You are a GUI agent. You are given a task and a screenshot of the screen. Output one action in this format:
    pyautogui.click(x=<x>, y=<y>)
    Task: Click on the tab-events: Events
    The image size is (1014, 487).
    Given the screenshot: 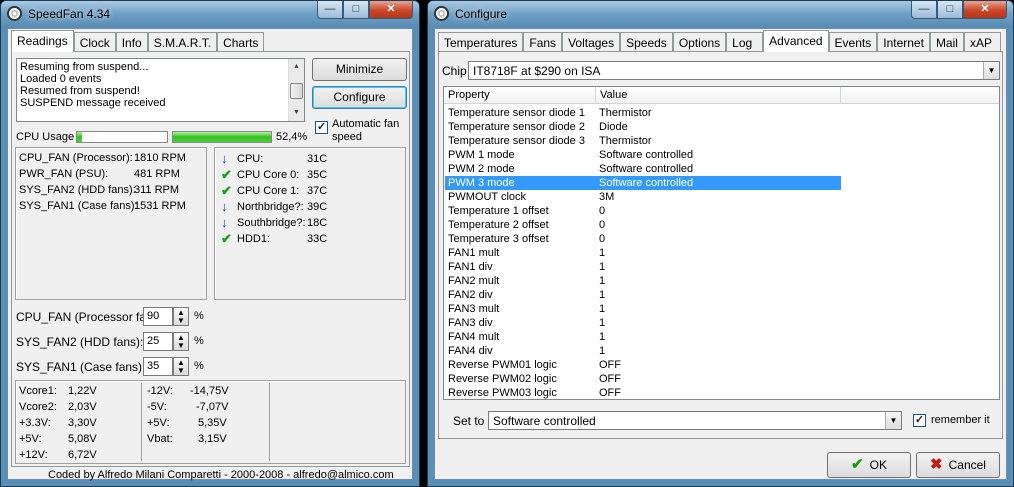 What is the action you would take?
    pyautogui.click(x=853, y=41)
    